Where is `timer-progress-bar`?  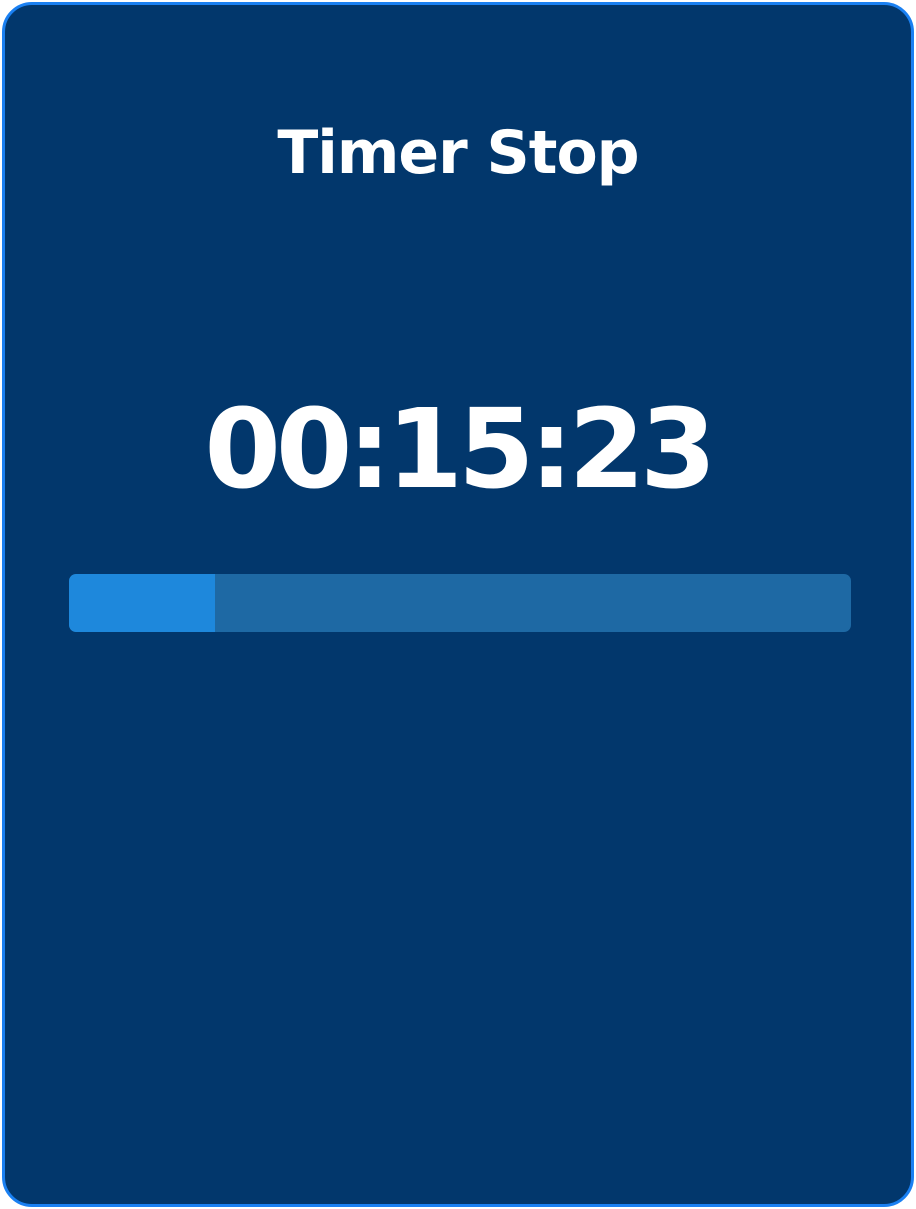 timer-progress-bar is located at coordinates (460, 603).